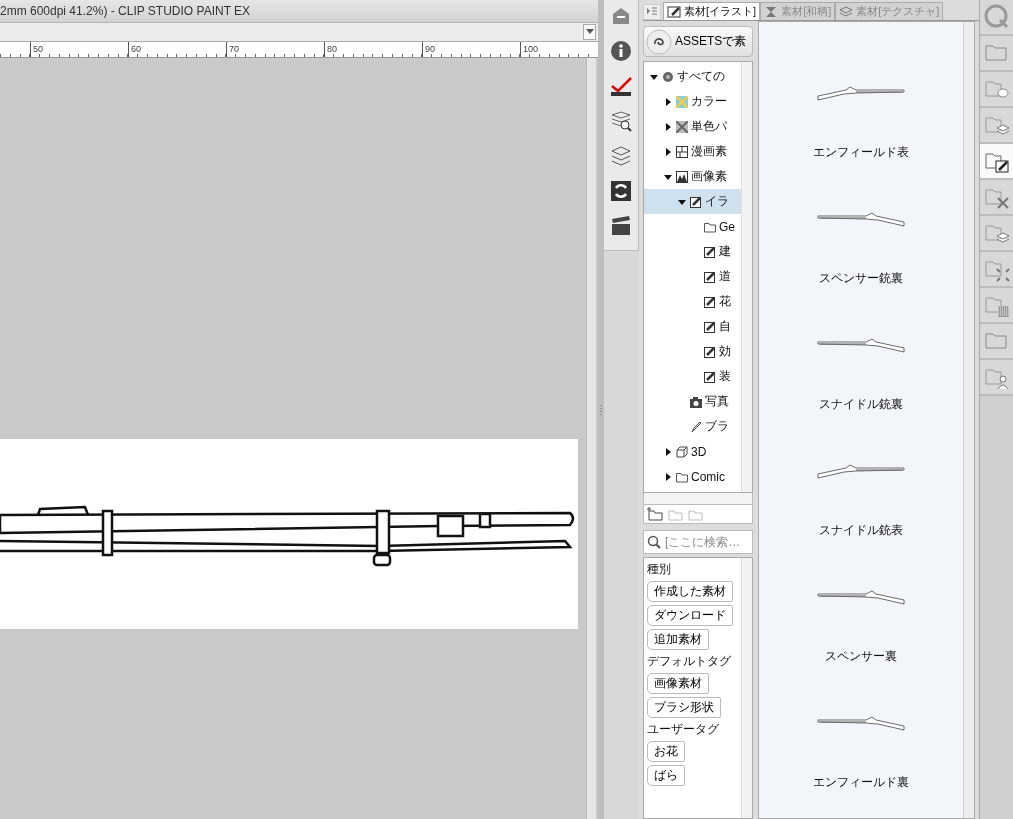  I want to click on material-name: エンフィールド裏, so click(861, 782).